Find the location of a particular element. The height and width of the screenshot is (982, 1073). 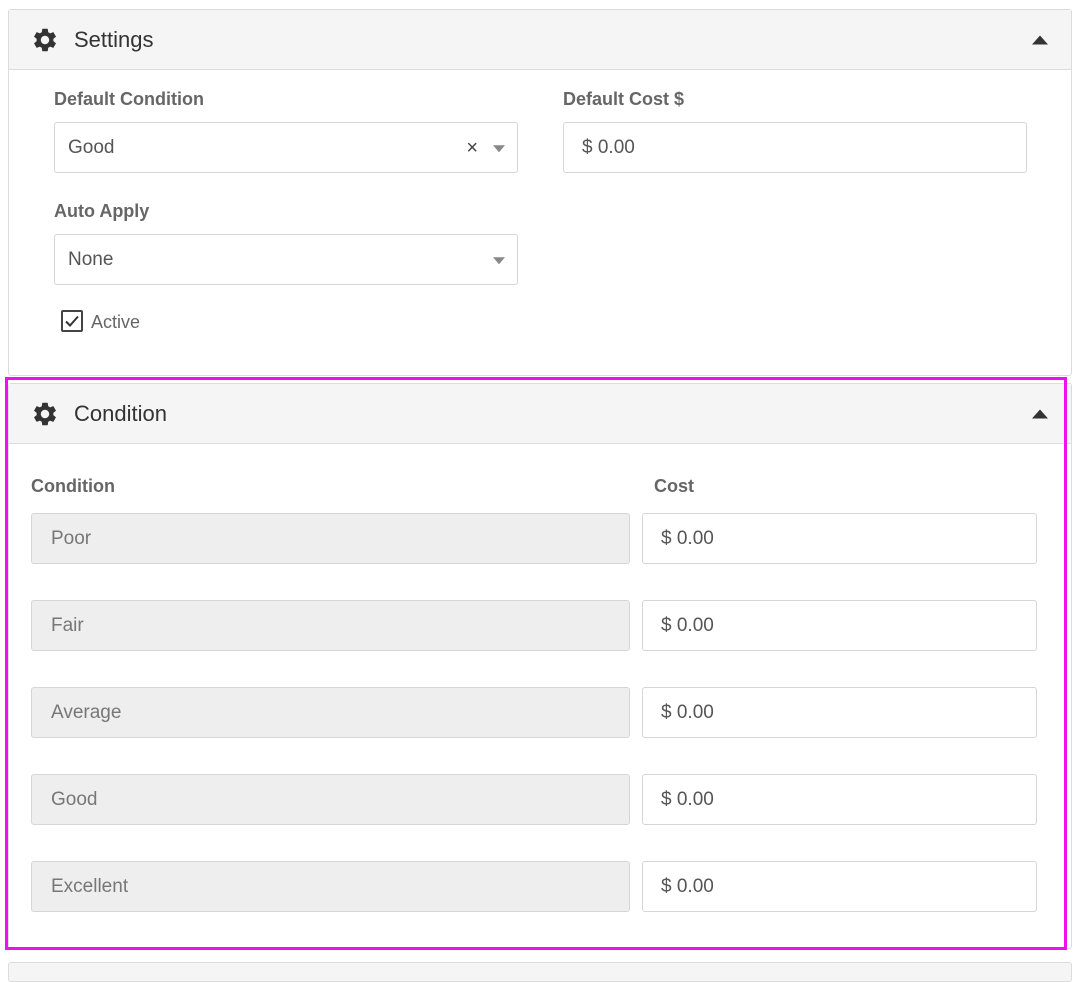

check-icon is located at coordinates (72, 321).